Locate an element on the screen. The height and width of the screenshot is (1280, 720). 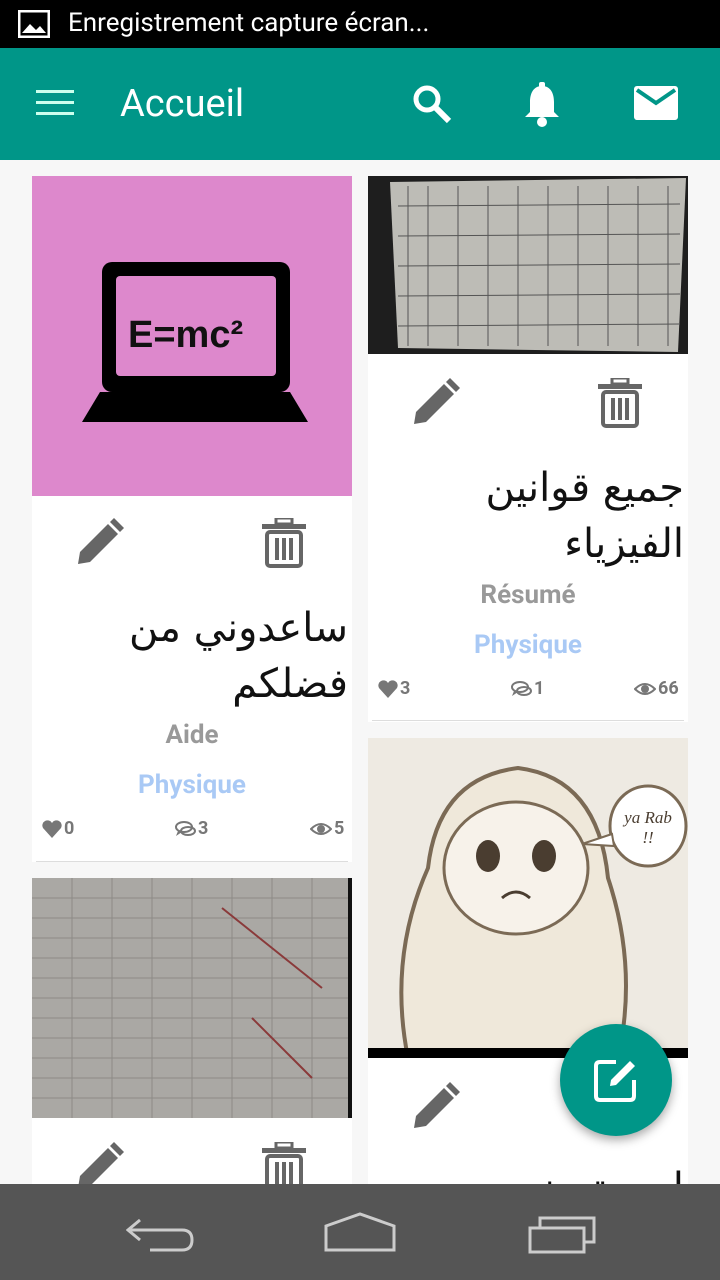
system-nav-bar is located at coordinates (360, 1232).